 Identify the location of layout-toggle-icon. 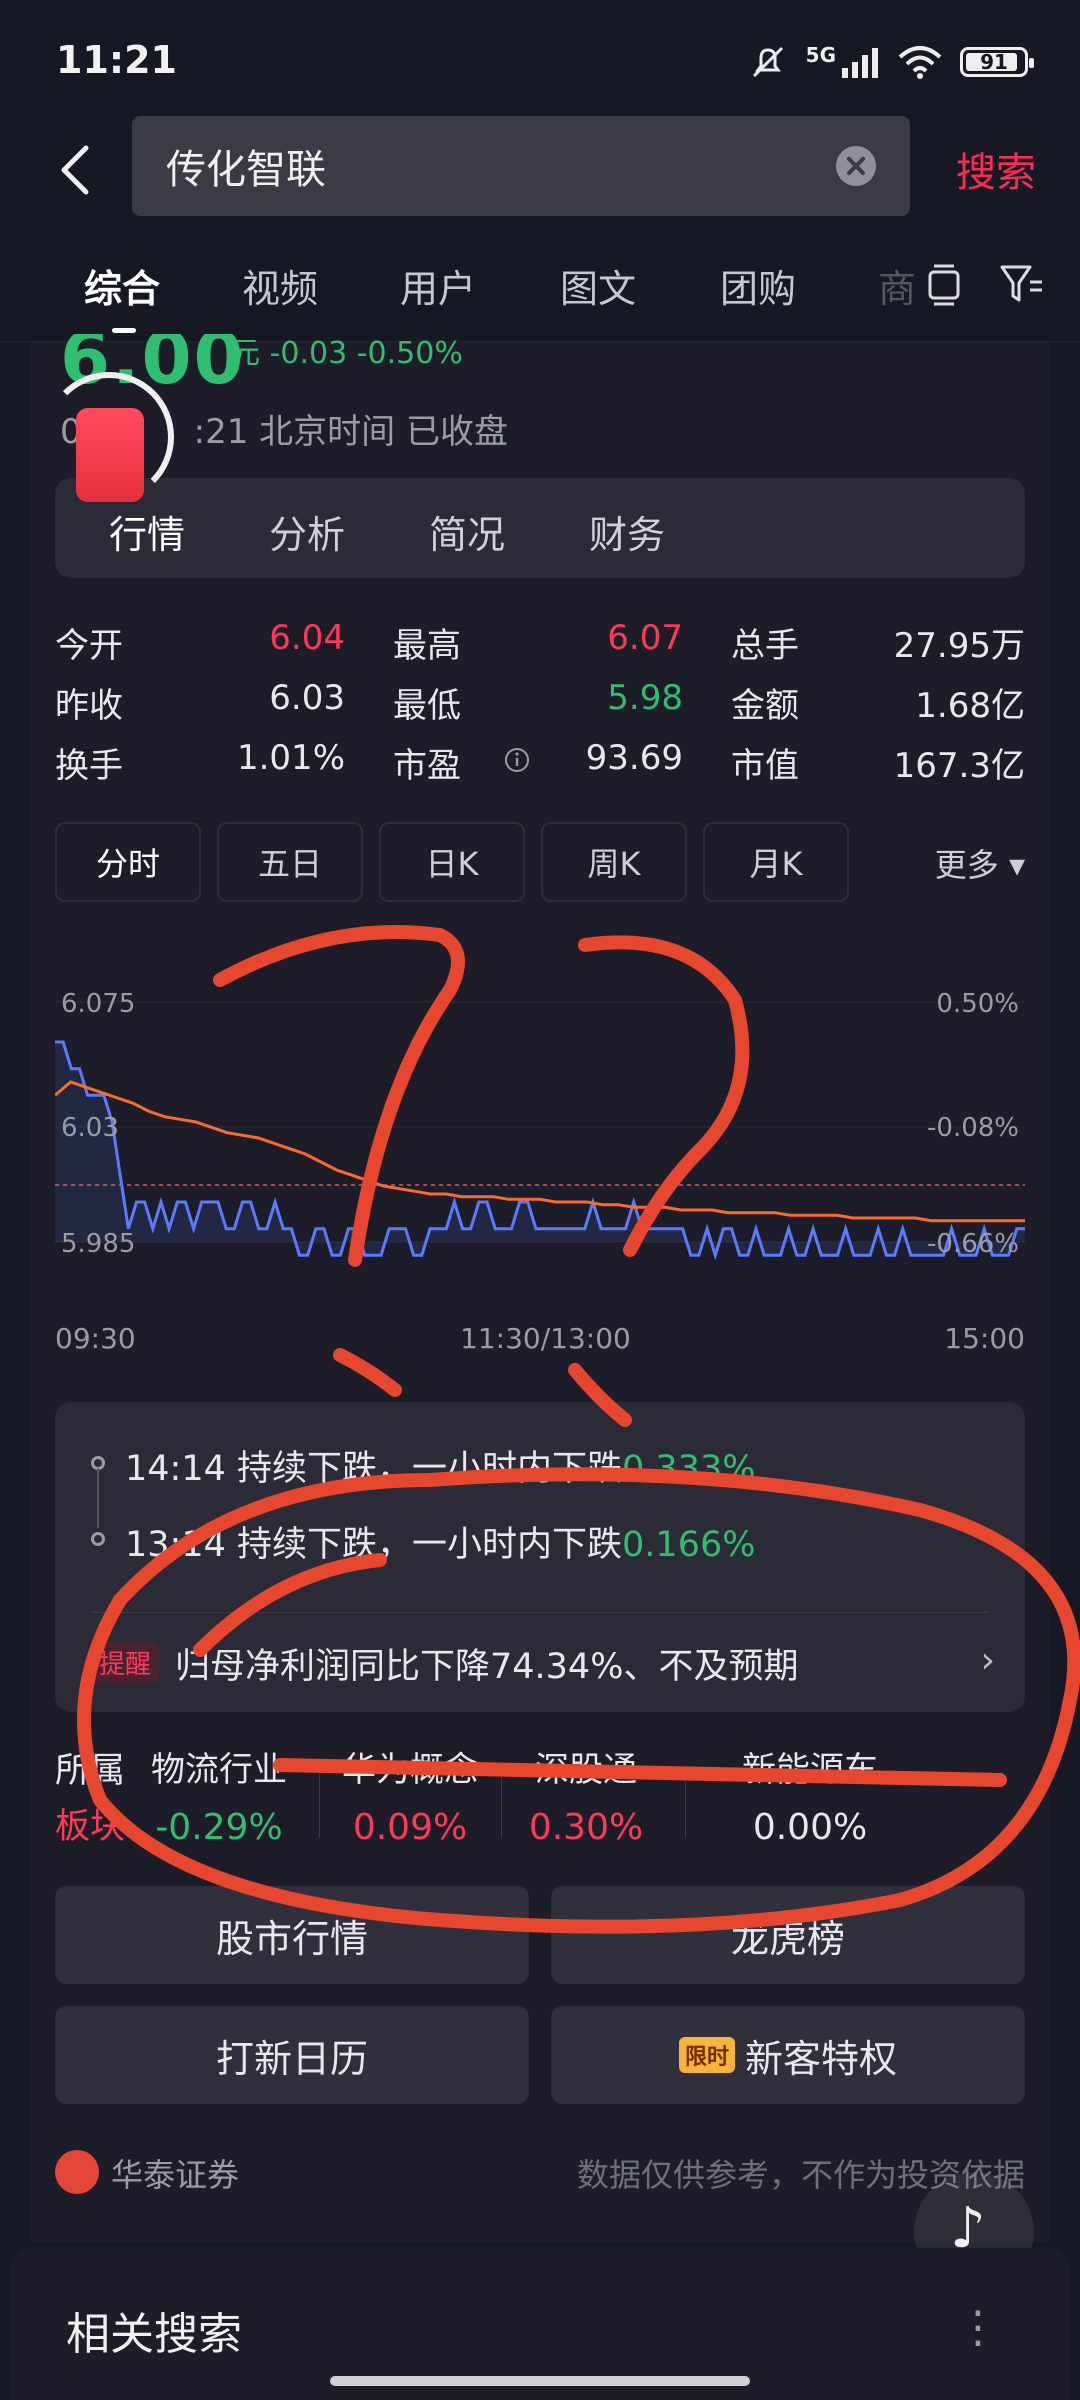
(944, 285).